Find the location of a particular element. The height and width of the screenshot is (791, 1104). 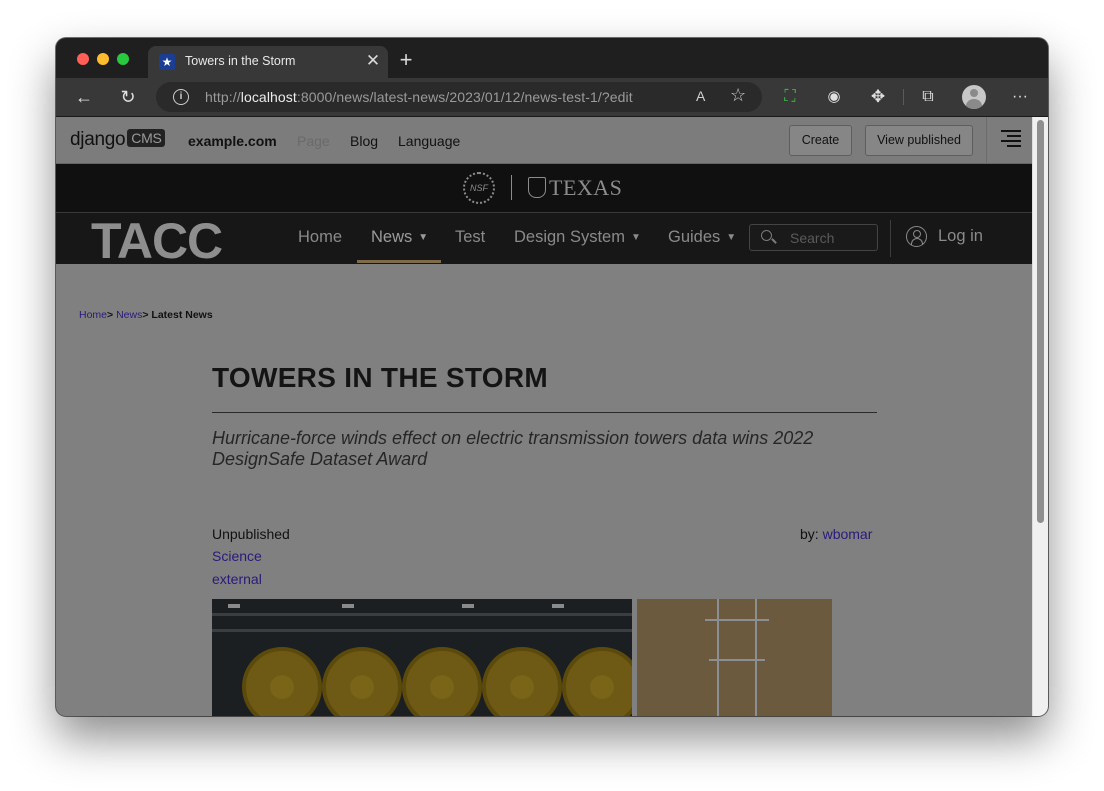

article-byline: by: wbomar is located at coordinates (836, 534).